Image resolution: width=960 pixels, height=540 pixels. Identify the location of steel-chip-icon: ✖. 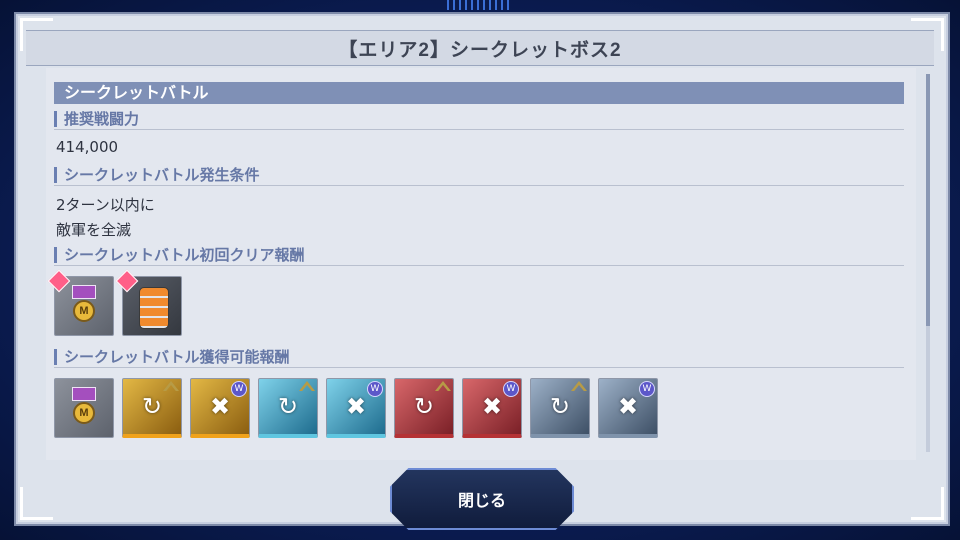
(628, 405).